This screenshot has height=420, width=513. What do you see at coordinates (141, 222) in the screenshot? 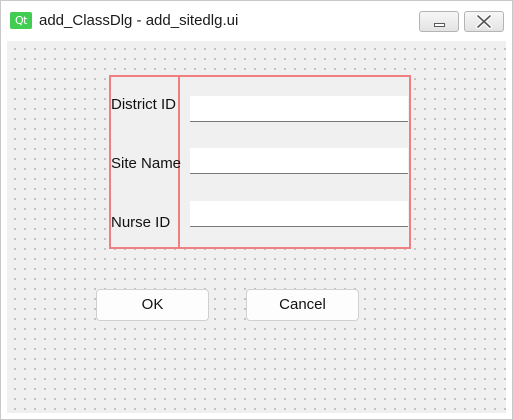
I see `nurse-id-label: Nurse ID` at bounding box center [141, 222].